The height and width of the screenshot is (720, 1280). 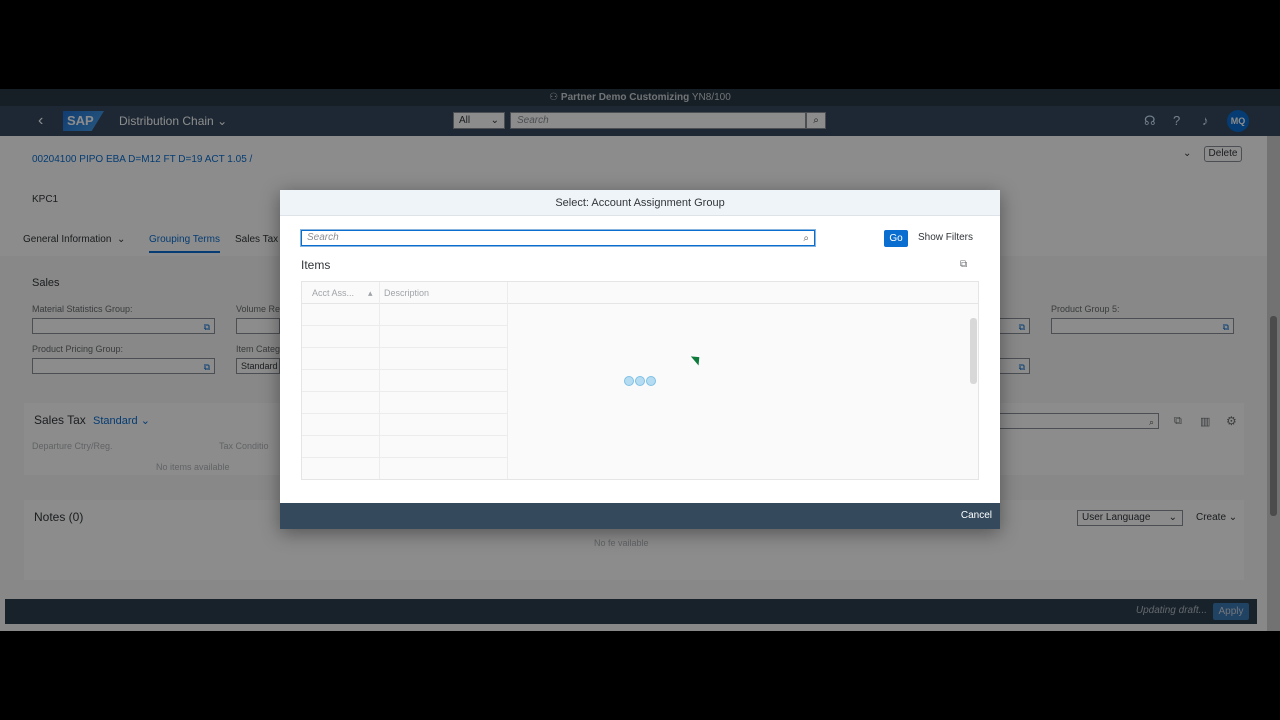 What do you see at coordinates (558, 238) in the screenshot?
I see `dialog-search-input: Search ⌕` at bounding box center [558, 238].